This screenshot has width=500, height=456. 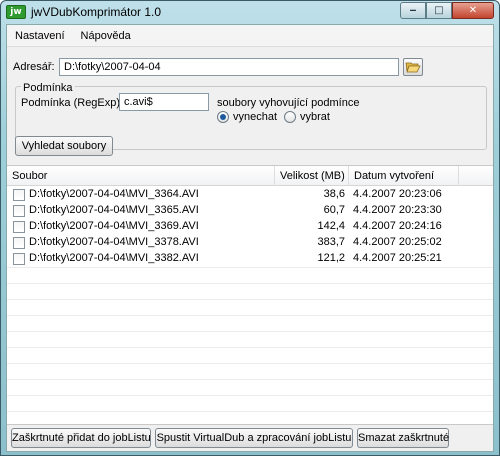 I want to click on menu-help: Nápověda, so click(x=106, y=36).